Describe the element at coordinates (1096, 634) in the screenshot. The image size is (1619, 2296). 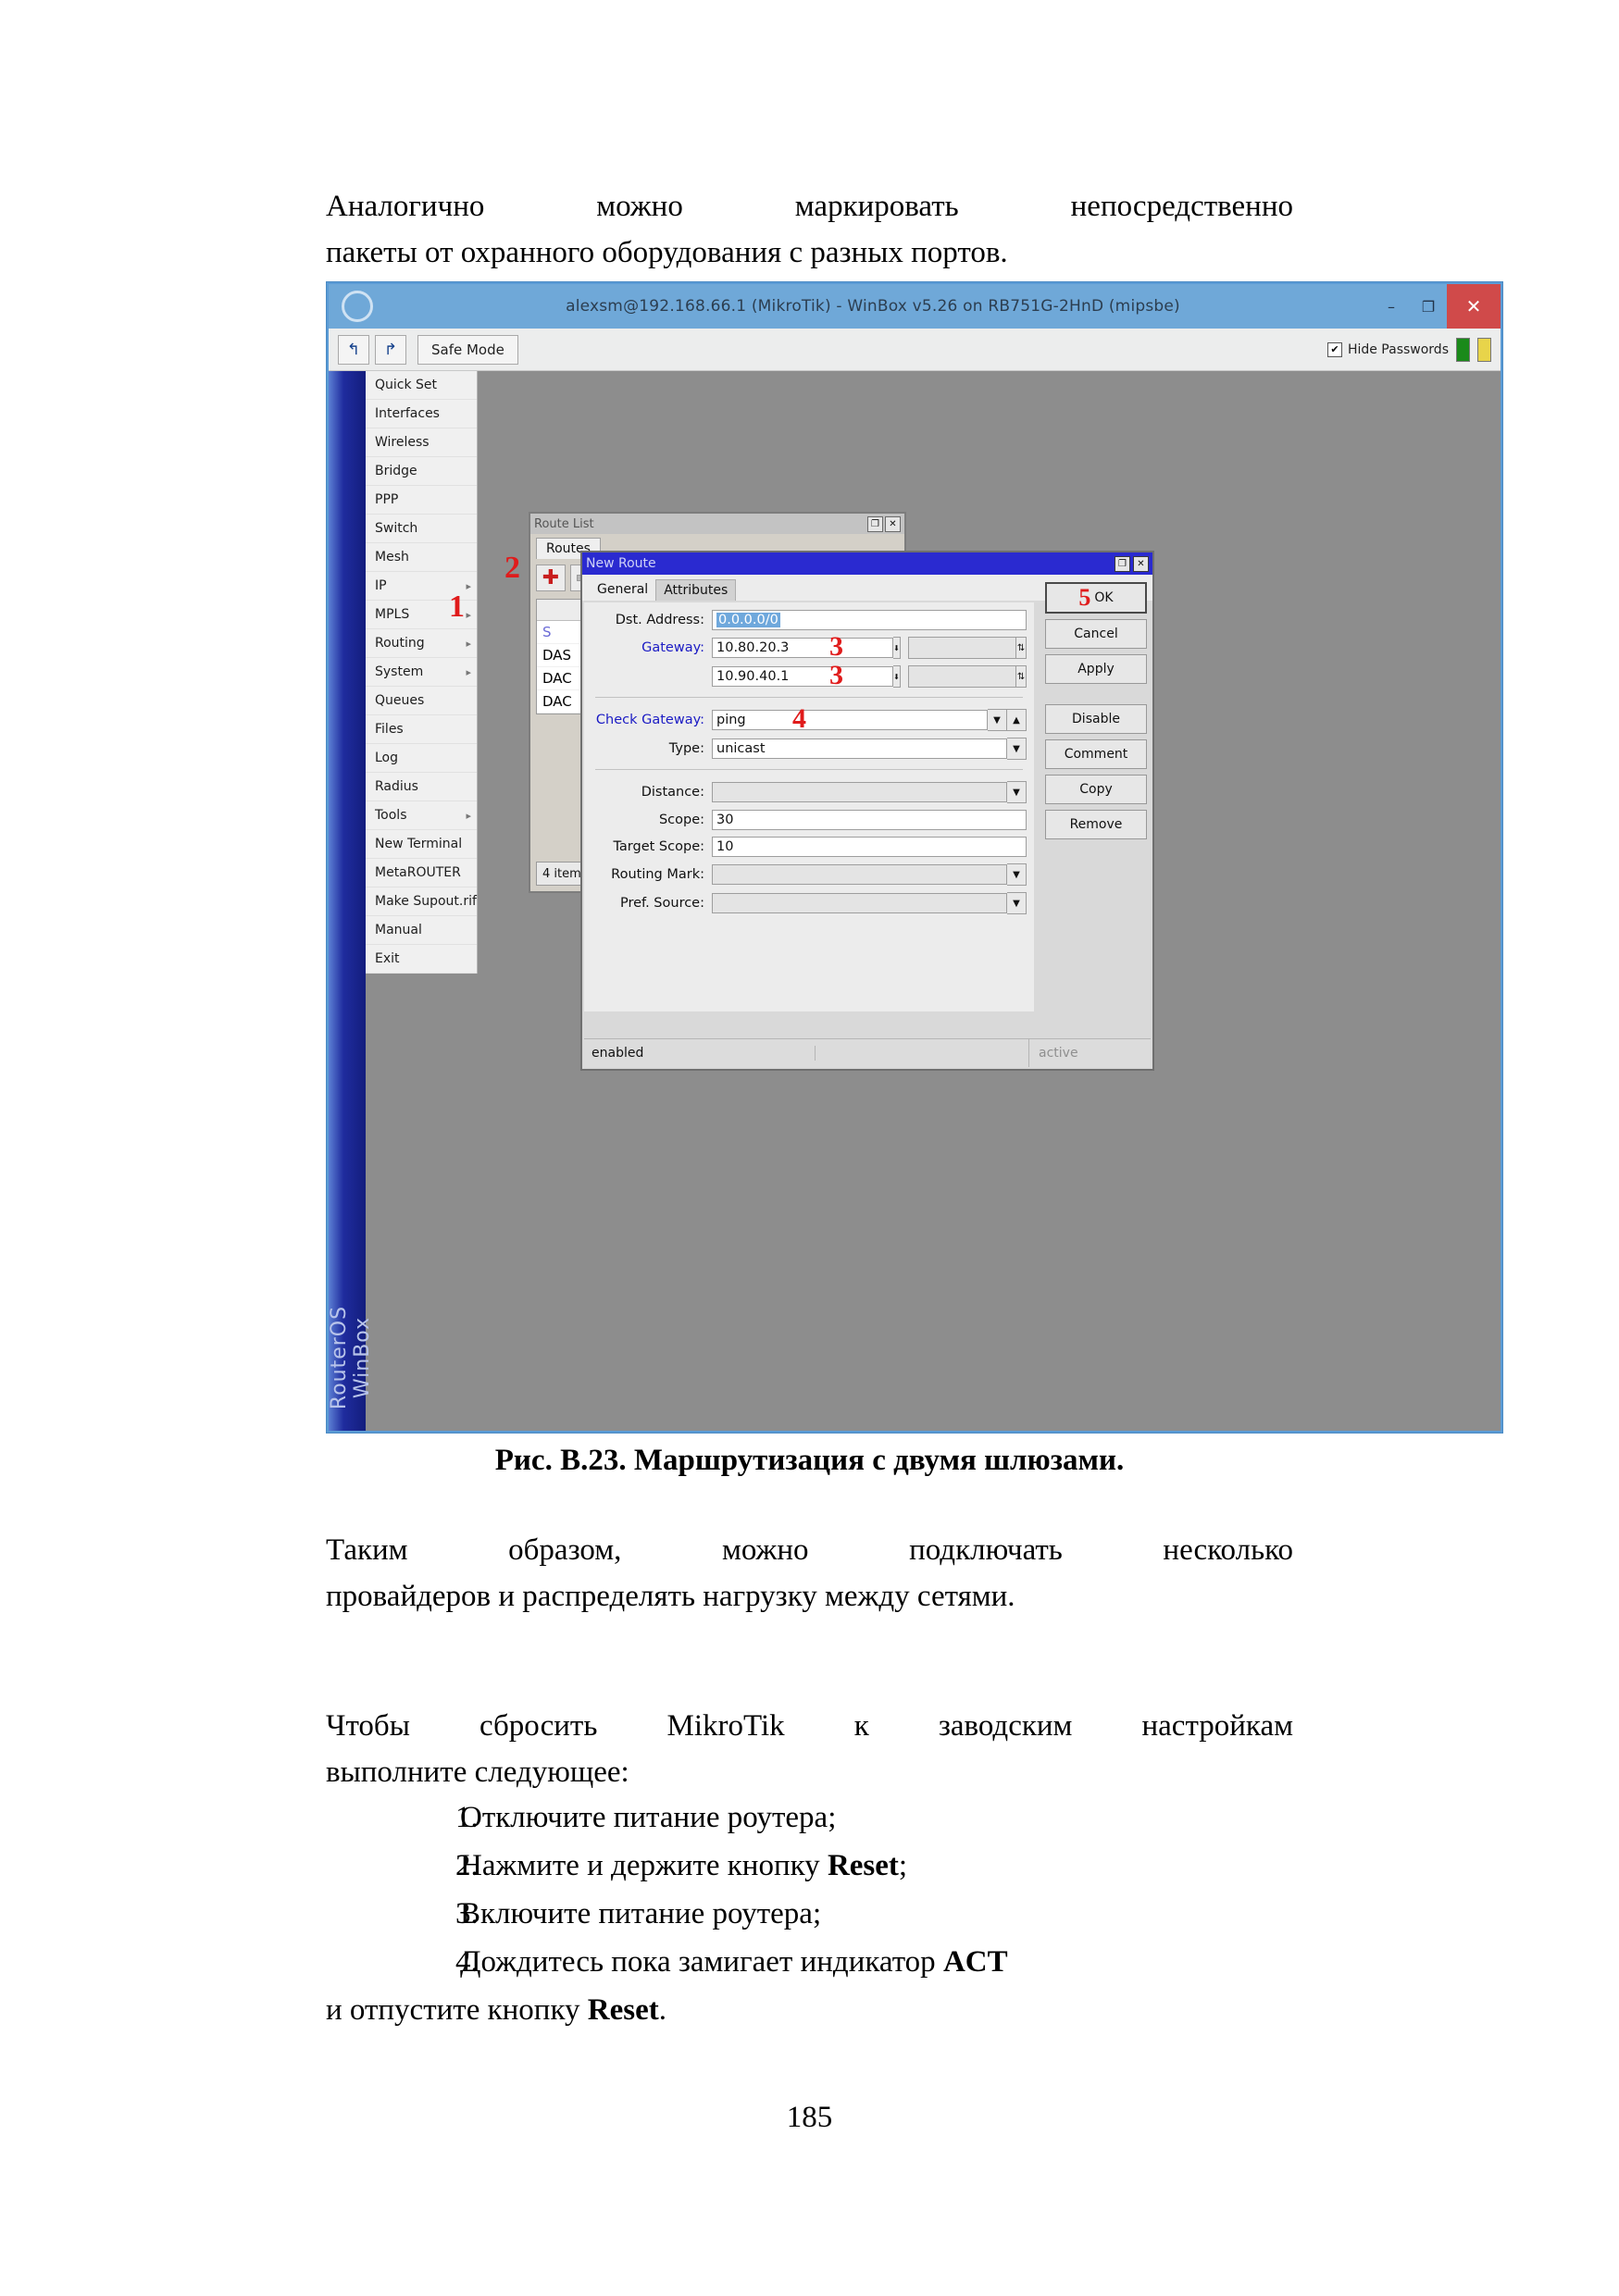
I see `cancel-button: Cancel` at that location.